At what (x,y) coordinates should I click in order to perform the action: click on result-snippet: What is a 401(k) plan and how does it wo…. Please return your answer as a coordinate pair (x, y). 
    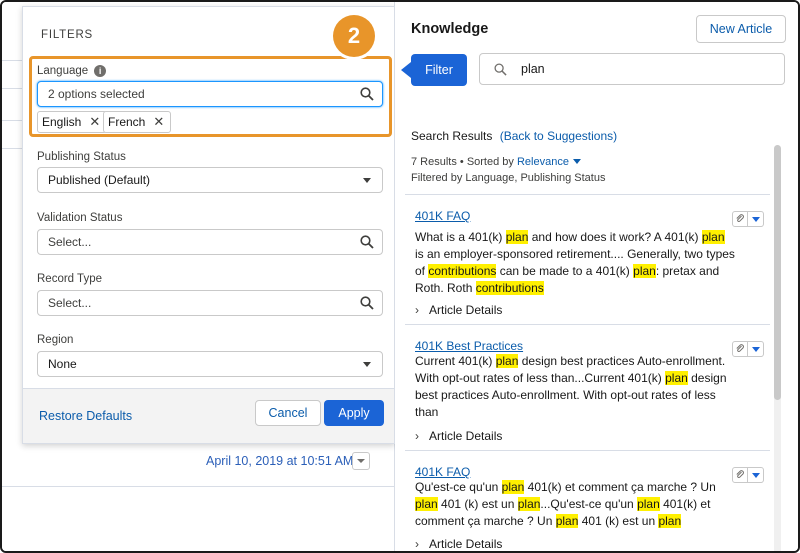
    Looking at the image, I should click on (575, 262).